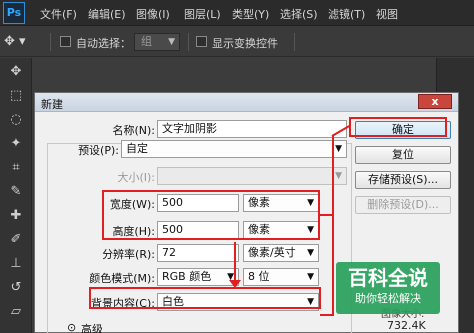 This screenshot has height=333, width=474. Describe the element at coordinates (211, 215) in the screenshot. I see `highlight-width-height` at that location.